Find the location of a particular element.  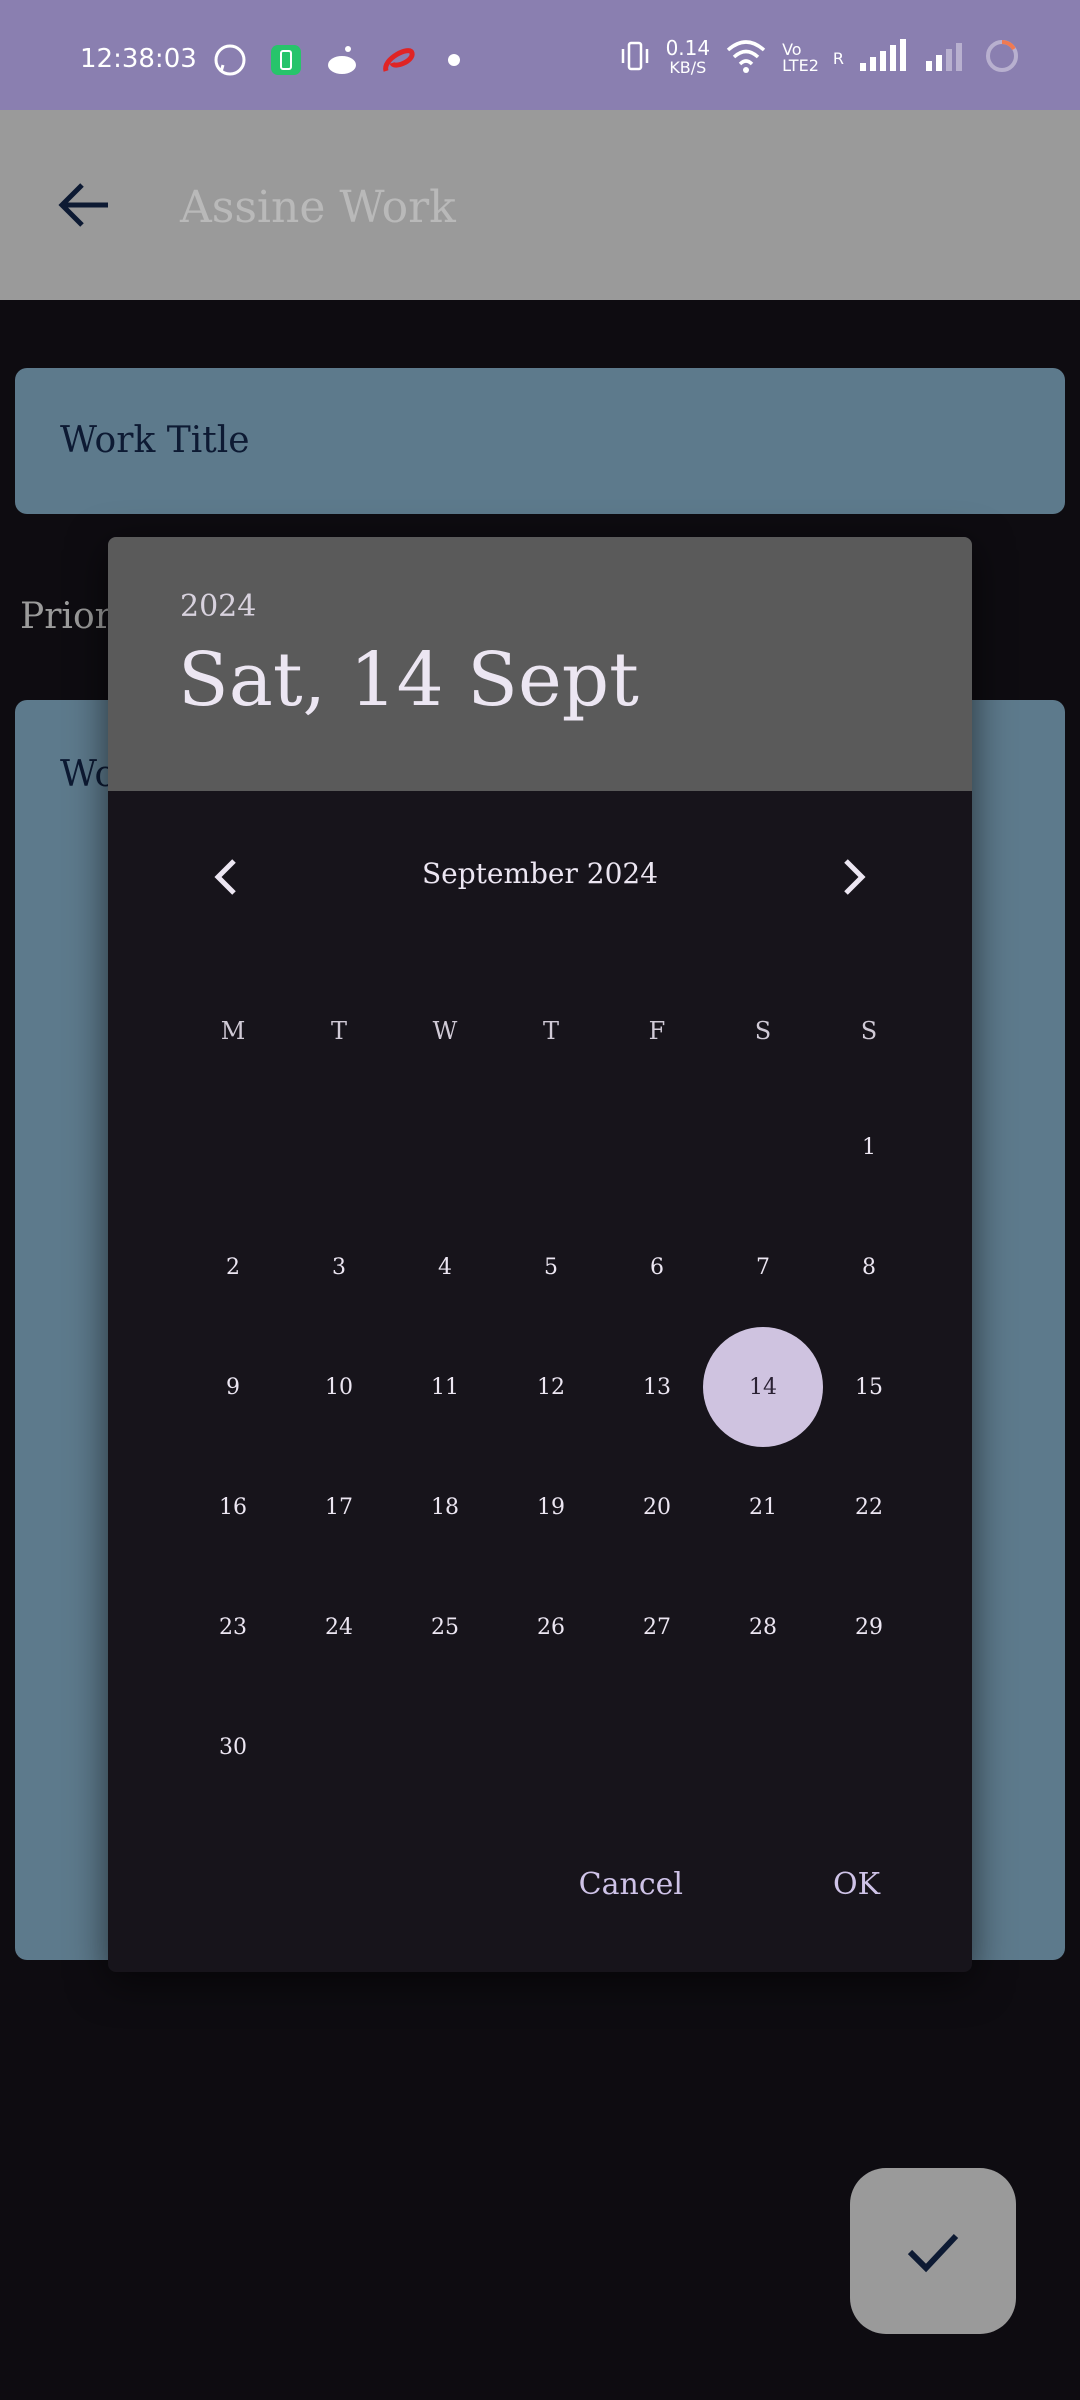

calendar-day: 23 is located at coordinates (233, 1627).